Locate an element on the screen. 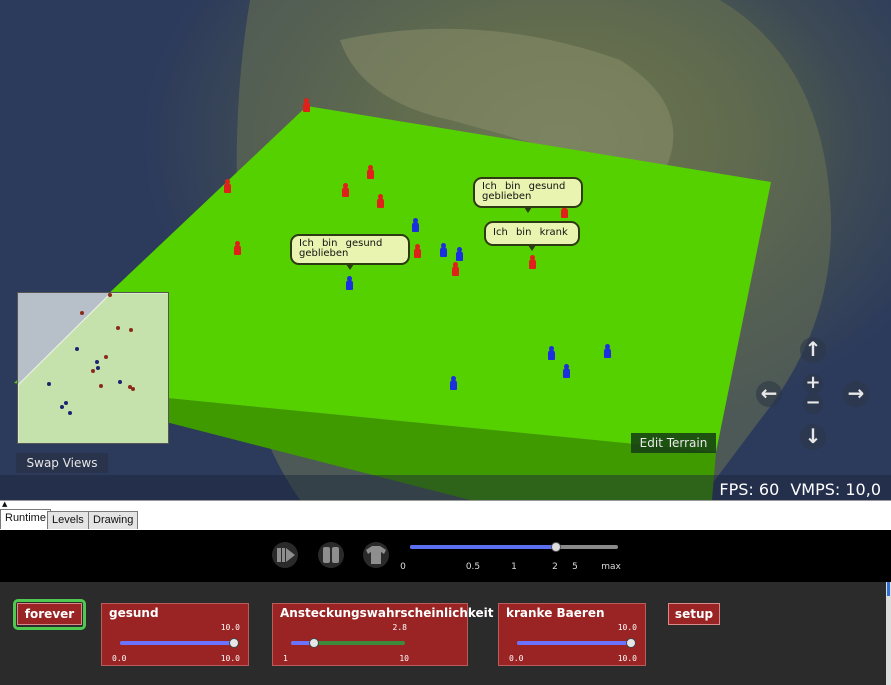 This screenshot has width=891, height=685. speed-tick-label: max is located at coordinates (611, 567).